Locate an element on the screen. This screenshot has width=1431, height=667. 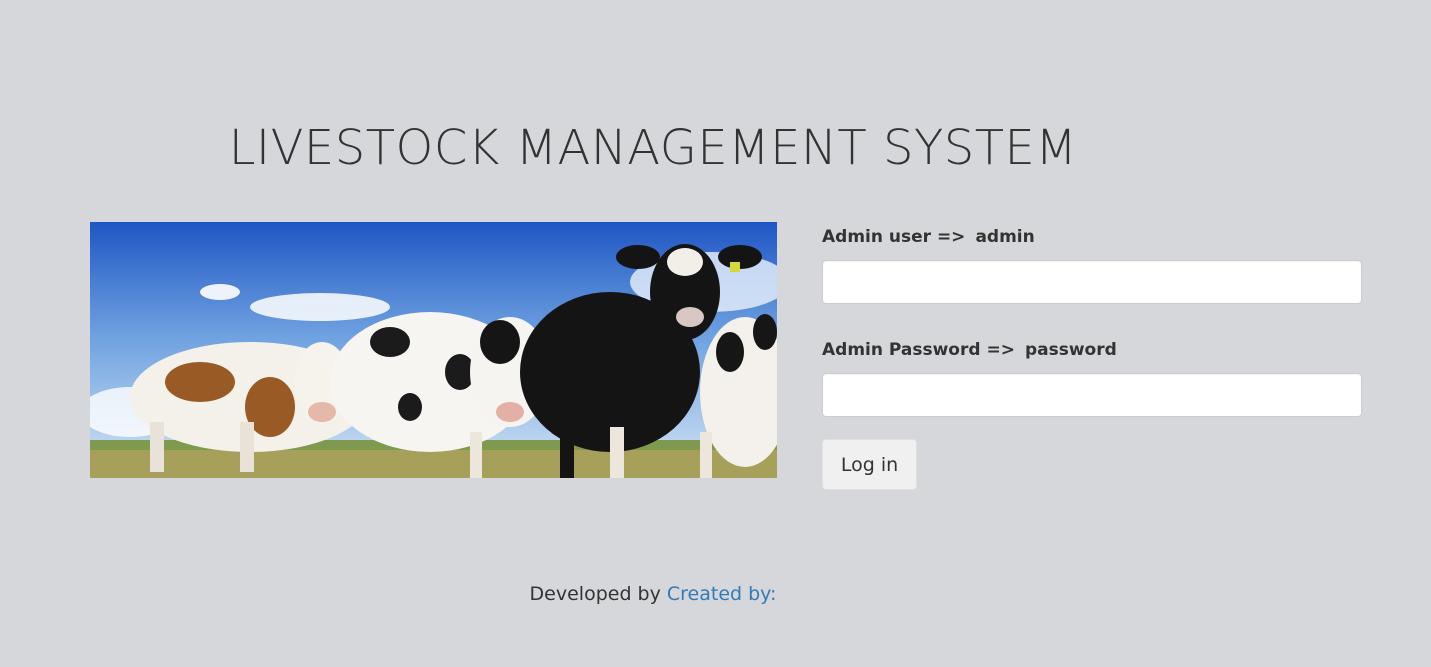
password-hint: password is located at coordinates (1070, 350).